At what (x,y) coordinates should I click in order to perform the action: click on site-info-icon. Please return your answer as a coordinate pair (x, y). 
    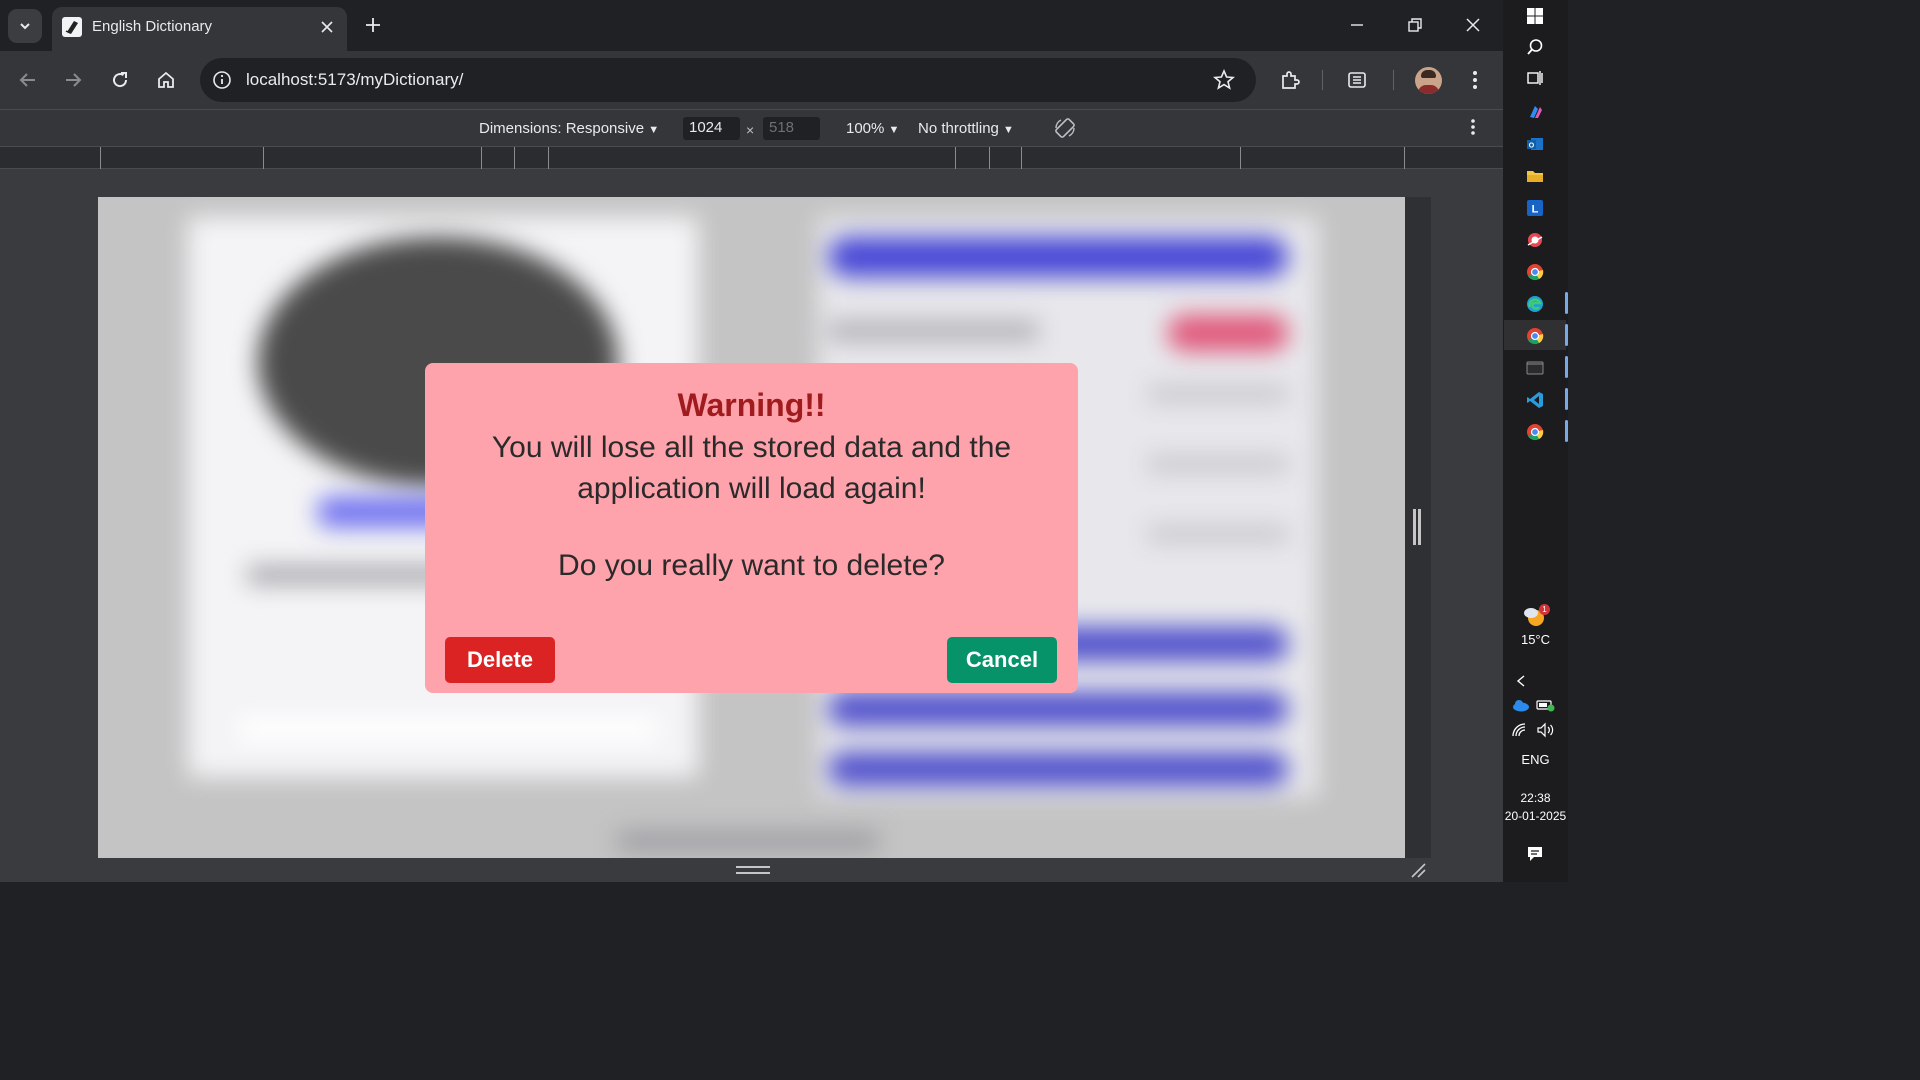
    Looking at the image, I should click on (222, 80).